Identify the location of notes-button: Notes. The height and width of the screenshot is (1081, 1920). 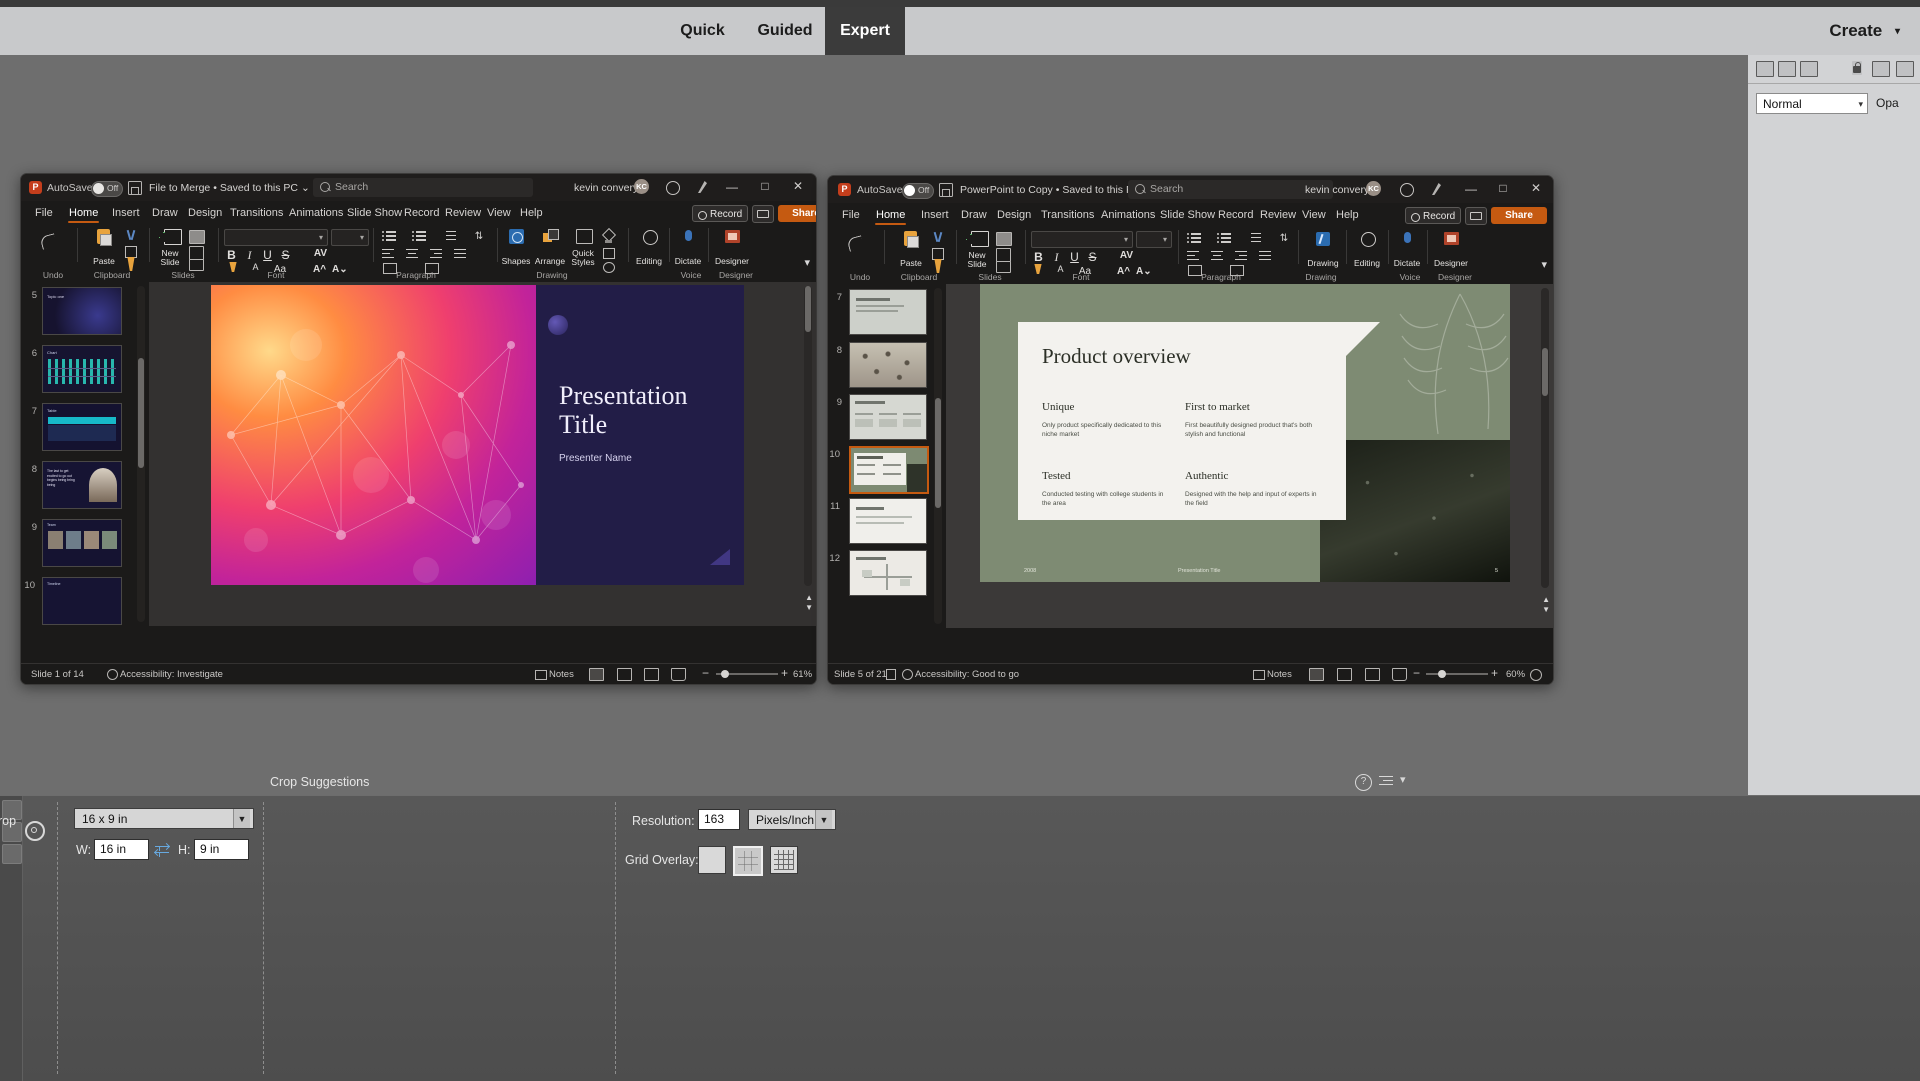
(1279, 674).